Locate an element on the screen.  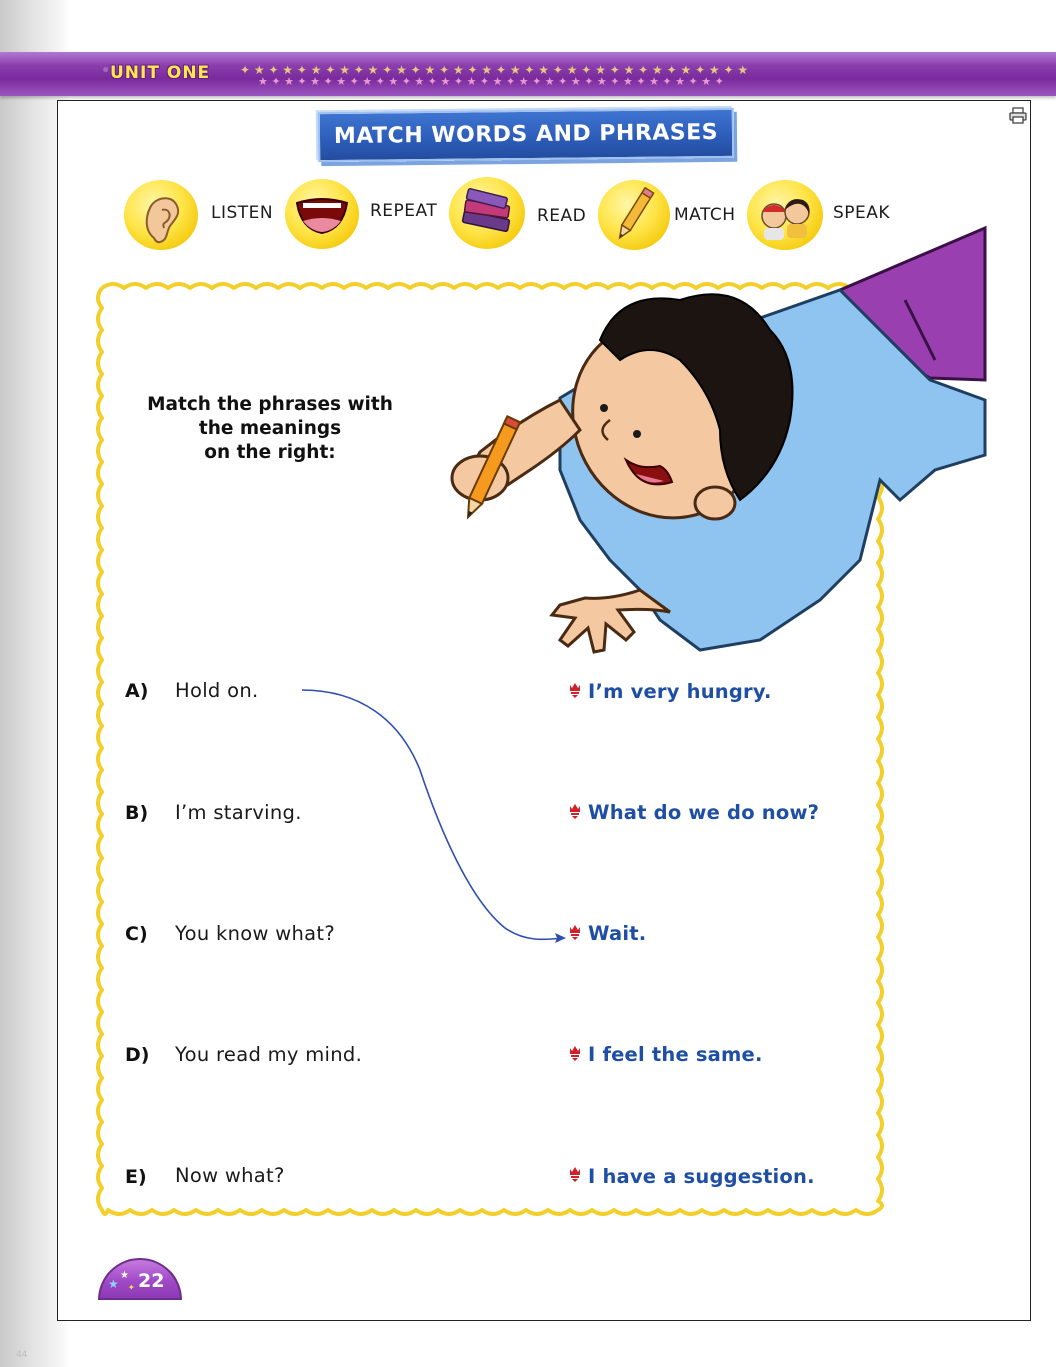
title-badge: MATCH WORDS AND PHRASES is located at coordinates (526, 135).